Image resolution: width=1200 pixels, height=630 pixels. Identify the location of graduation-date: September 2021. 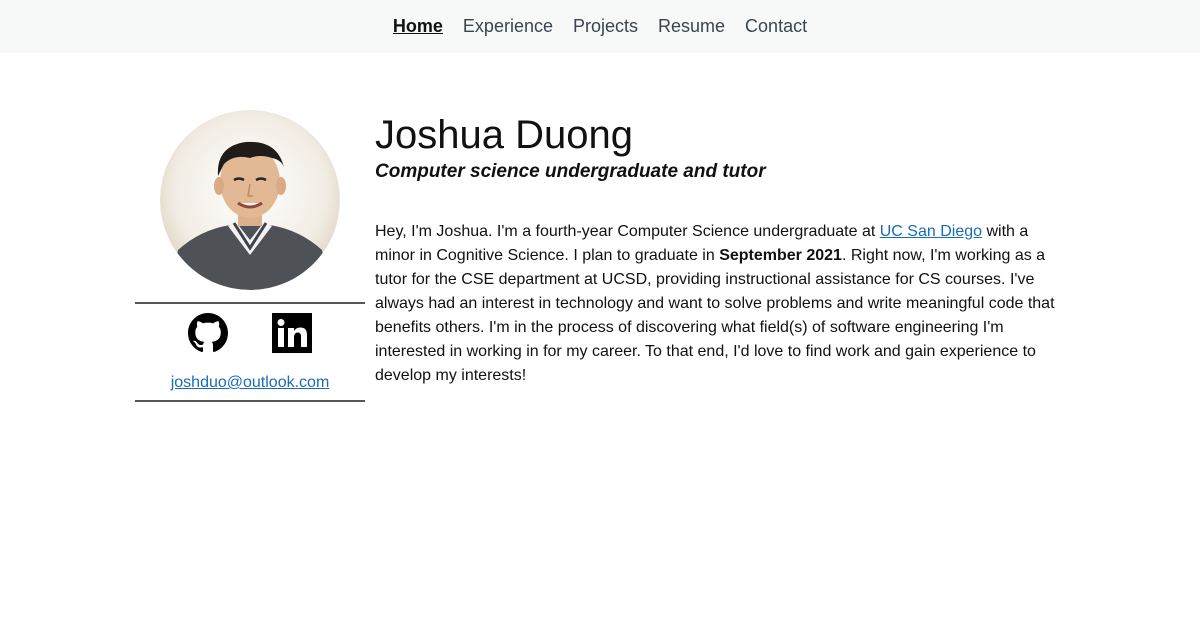
(780, 255).